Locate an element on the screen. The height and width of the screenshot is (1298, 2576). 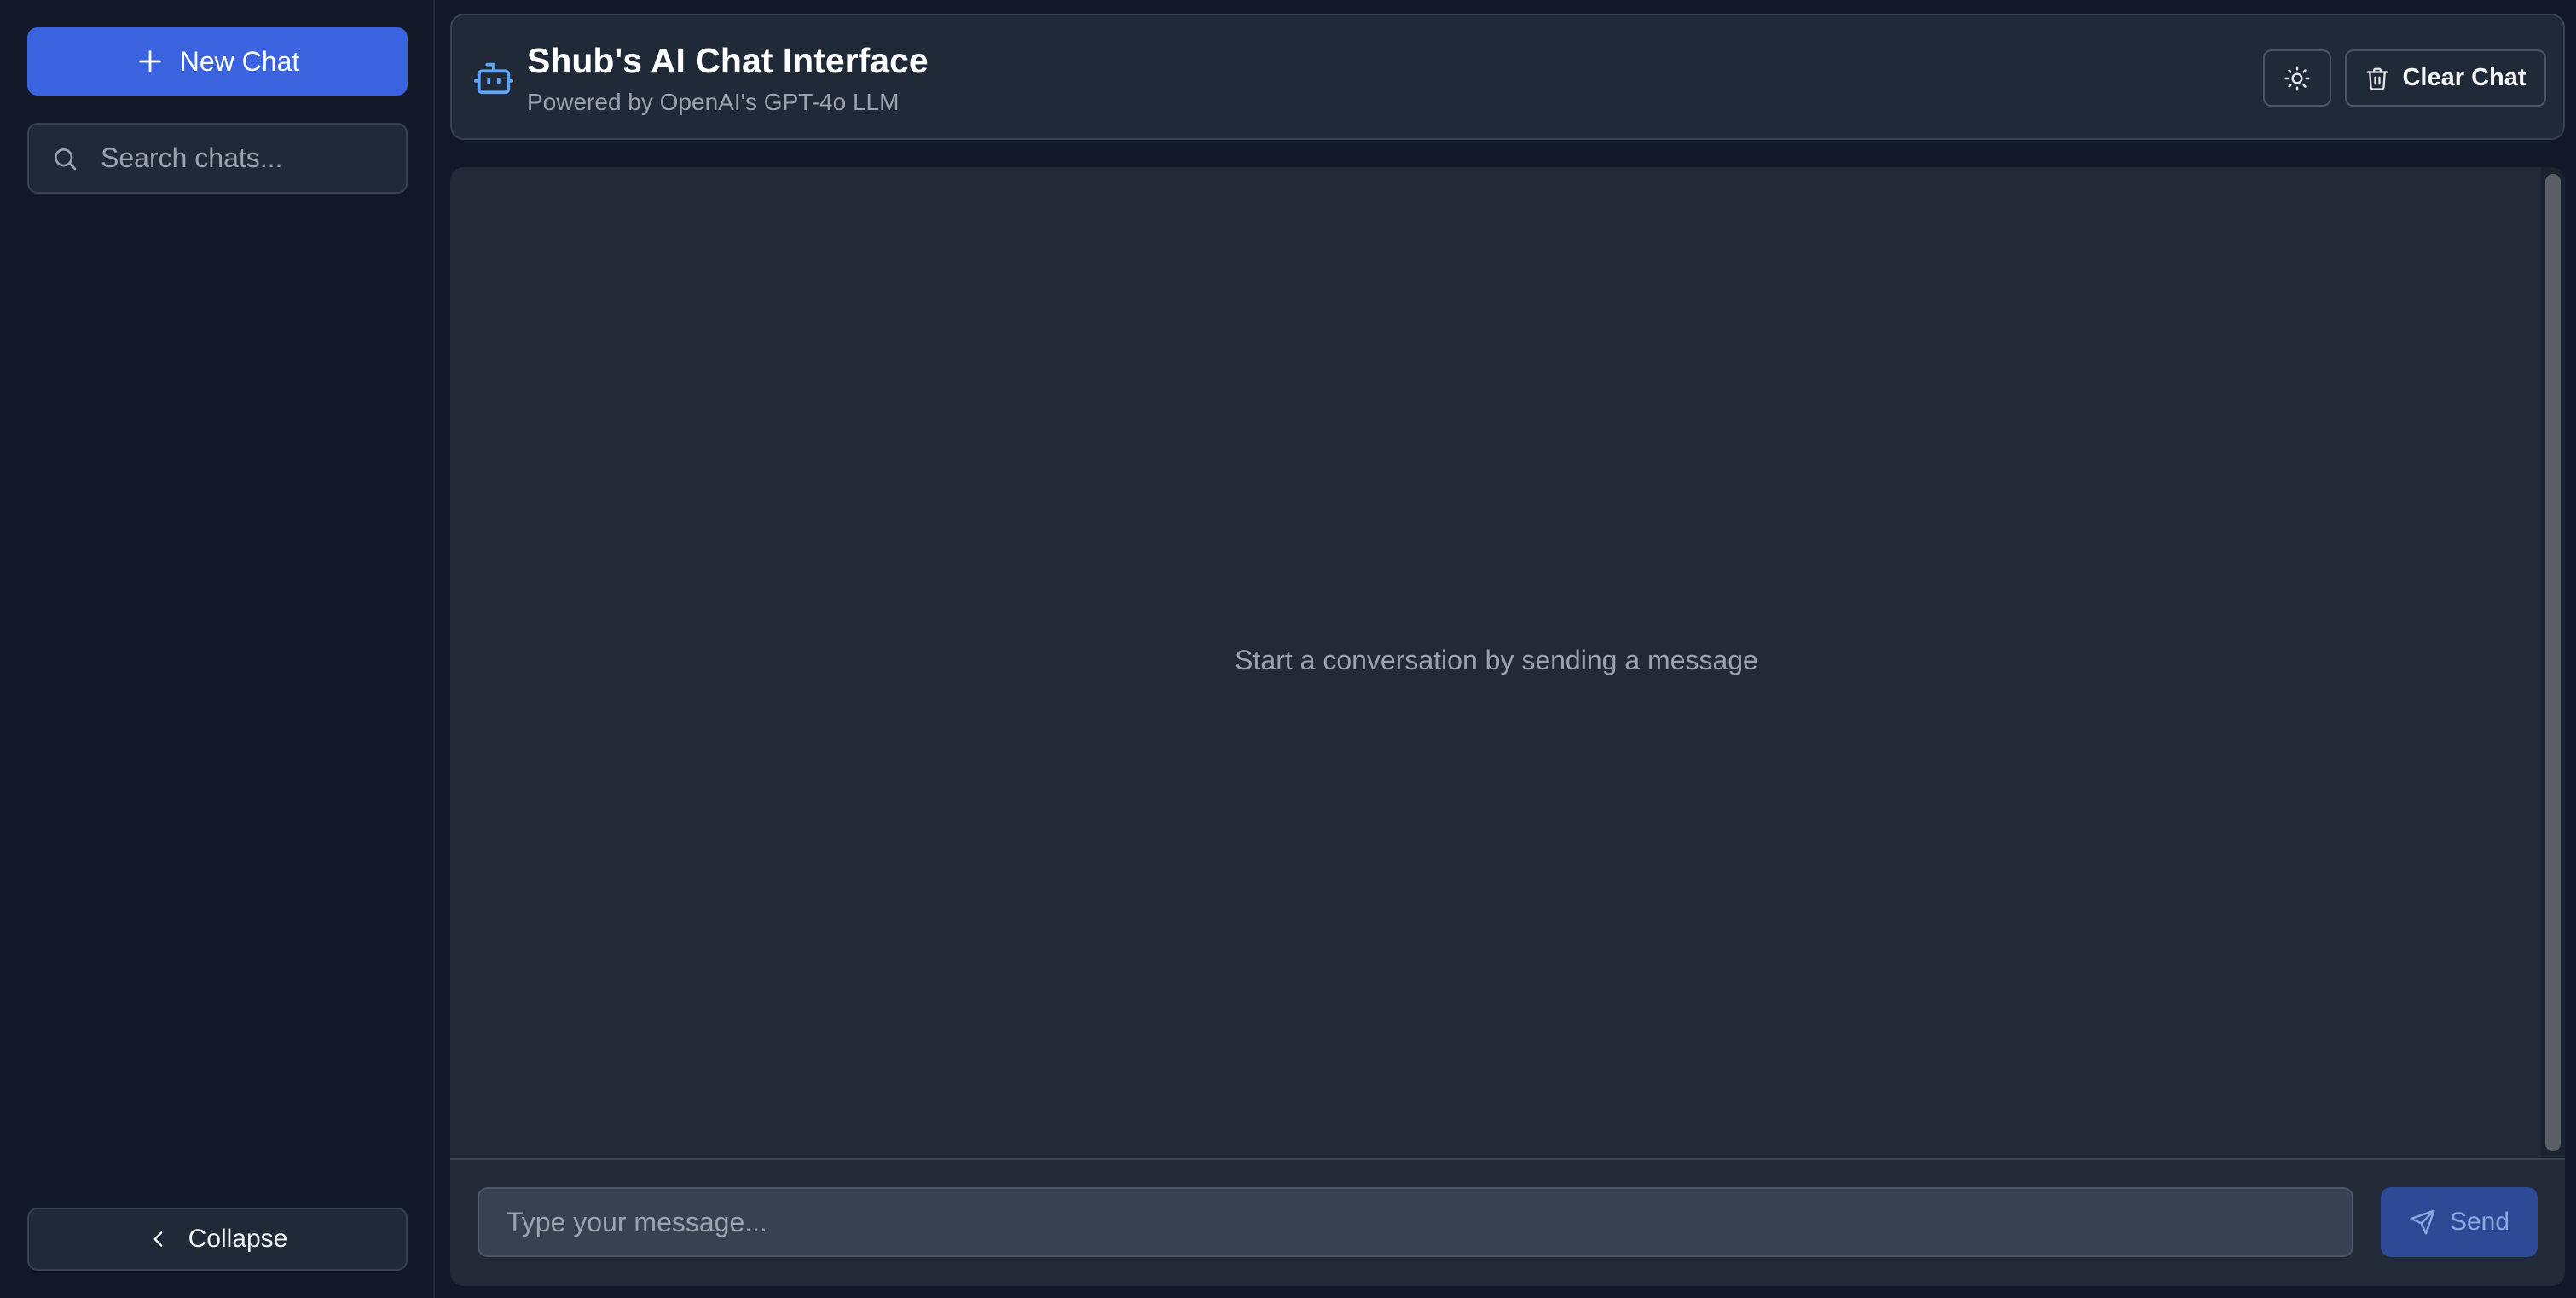
theme-toggle-button is located at coordinates (2297, 78).